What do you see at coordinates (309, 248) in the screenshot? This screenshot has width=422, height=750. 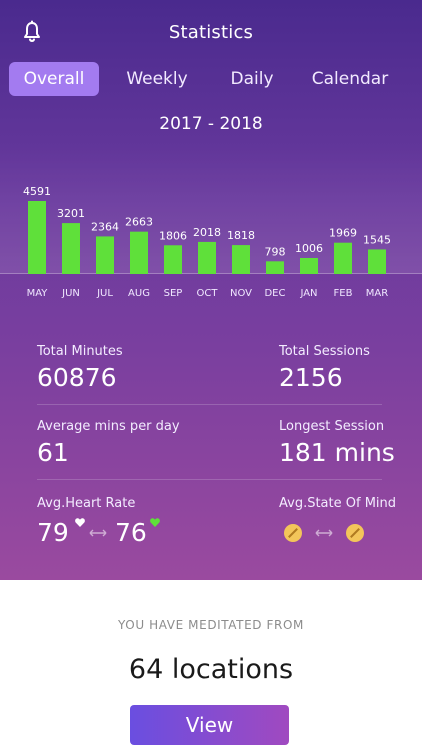 I see `bar-value-label: 1006` at bounding box center [309, 248].